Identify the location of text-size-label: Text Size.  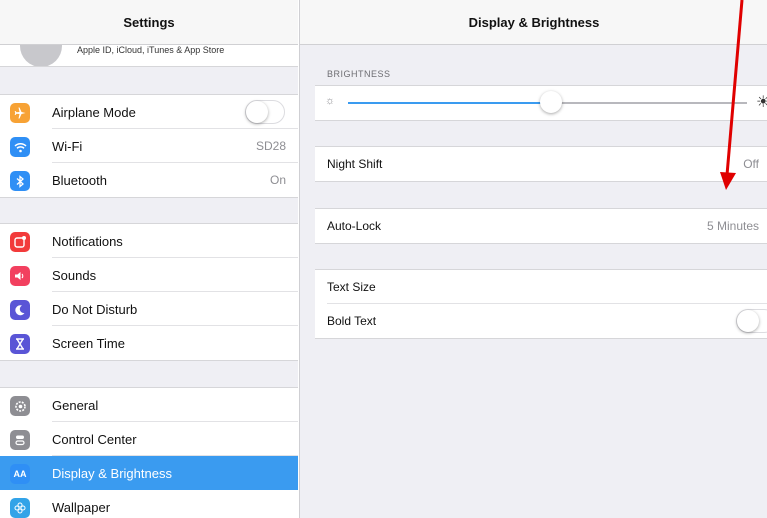
(351, 287).